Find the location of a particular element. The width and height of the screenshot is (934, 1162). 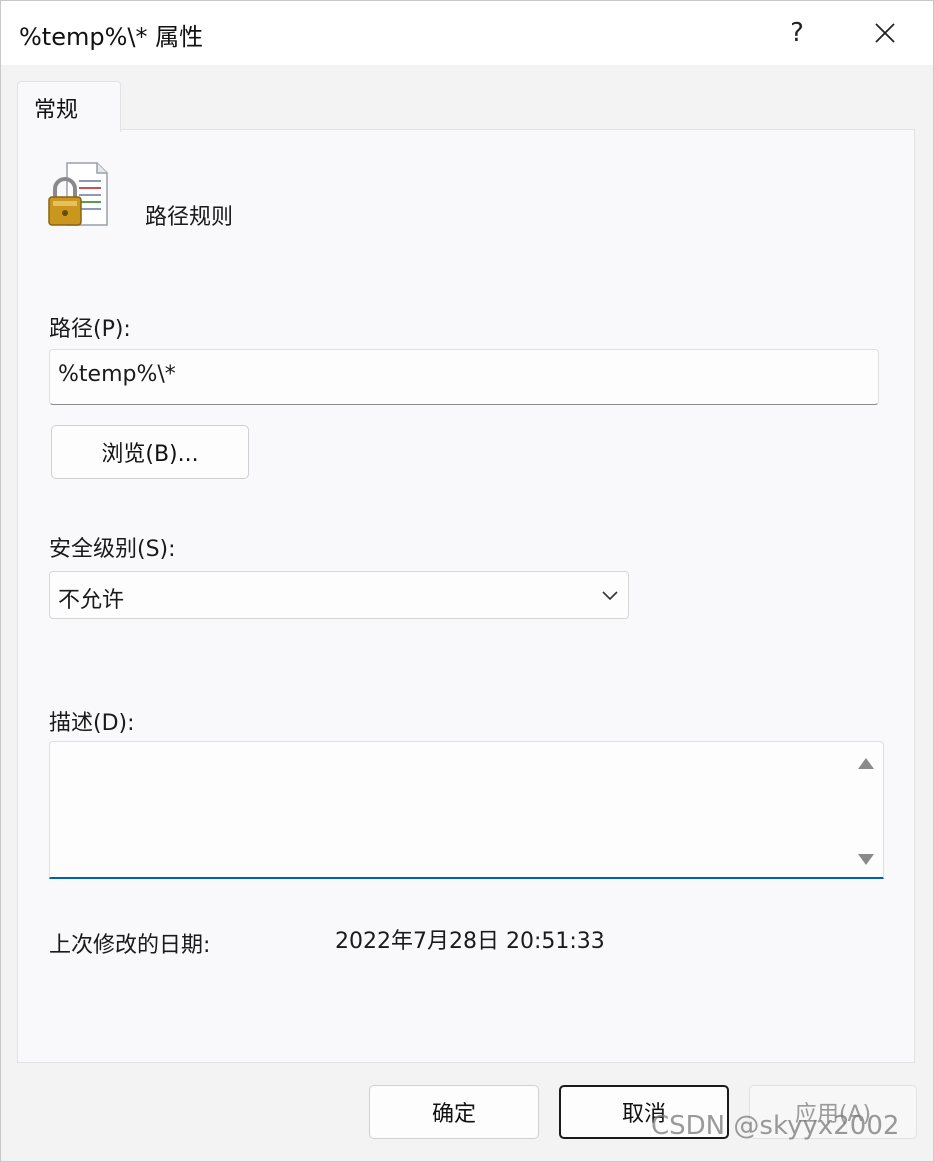

watermark: CSDN @skyyx2002 is located at coordinates (775, 1126).